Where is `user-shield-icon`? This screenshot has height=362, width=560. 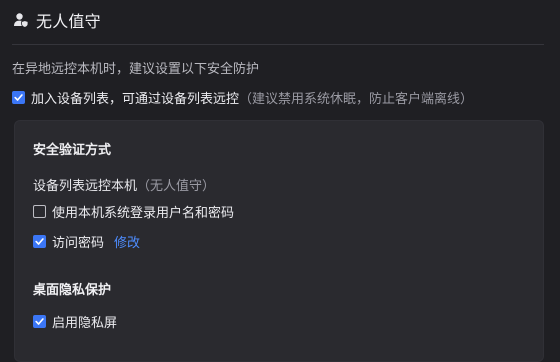 user-shield-icon is located at coordinates (21, 20).